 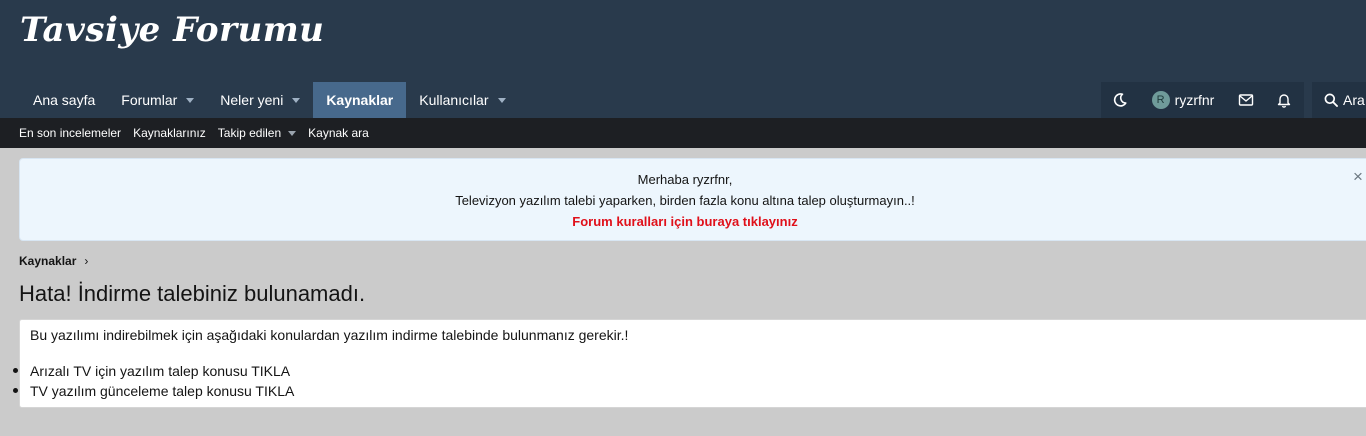 I want to click on user-account-button: R ryzrfnr, so click(x=1183, y=100).